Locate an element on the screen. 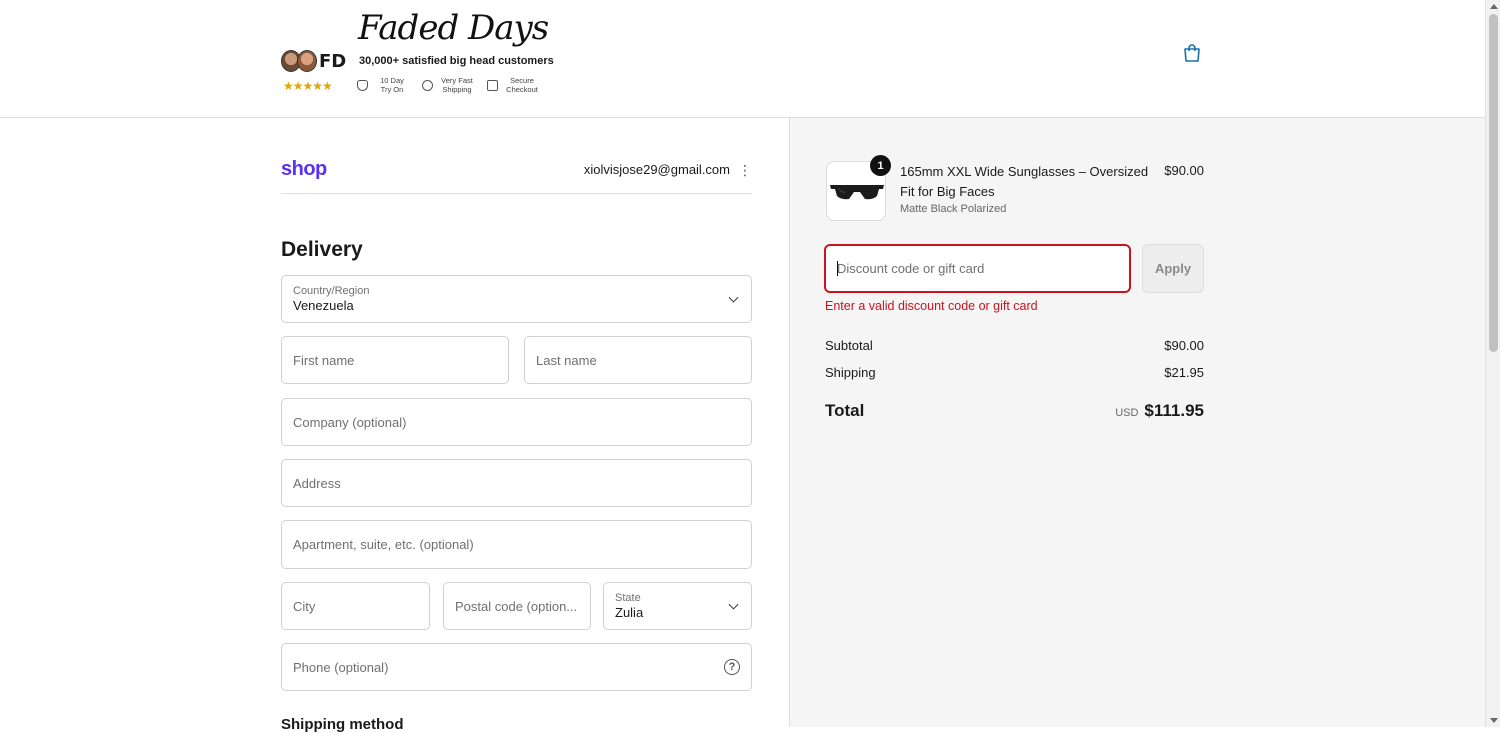  trust-badge: 10 Day Try On is located at coordinates (384, 85).